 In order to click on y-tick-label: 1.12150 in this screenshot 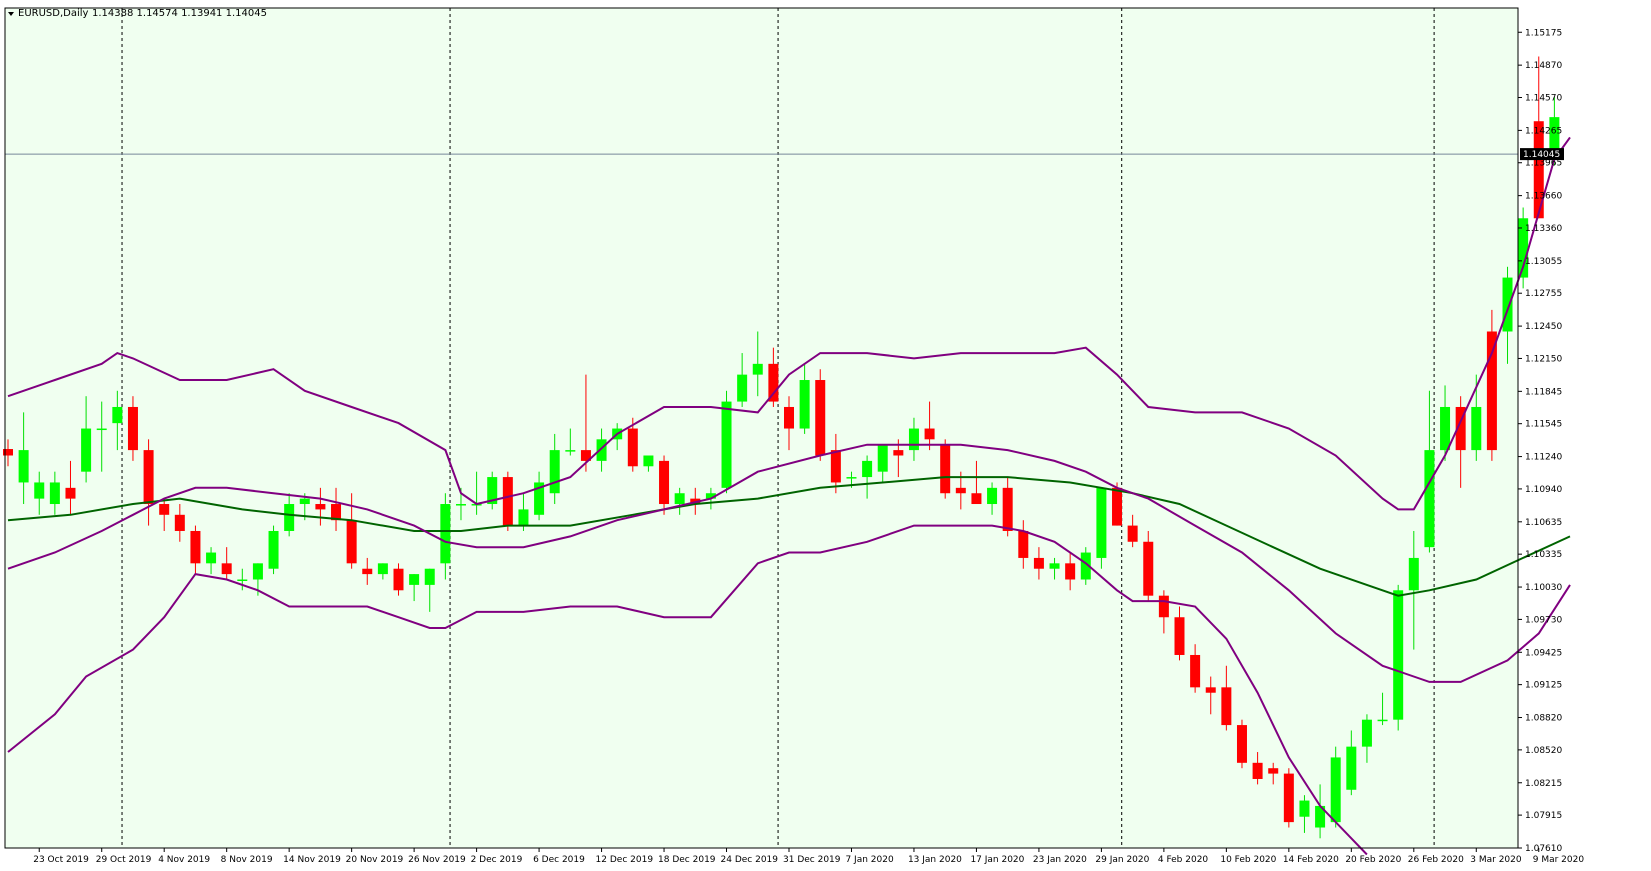, I will do `click(1543, 359)`.